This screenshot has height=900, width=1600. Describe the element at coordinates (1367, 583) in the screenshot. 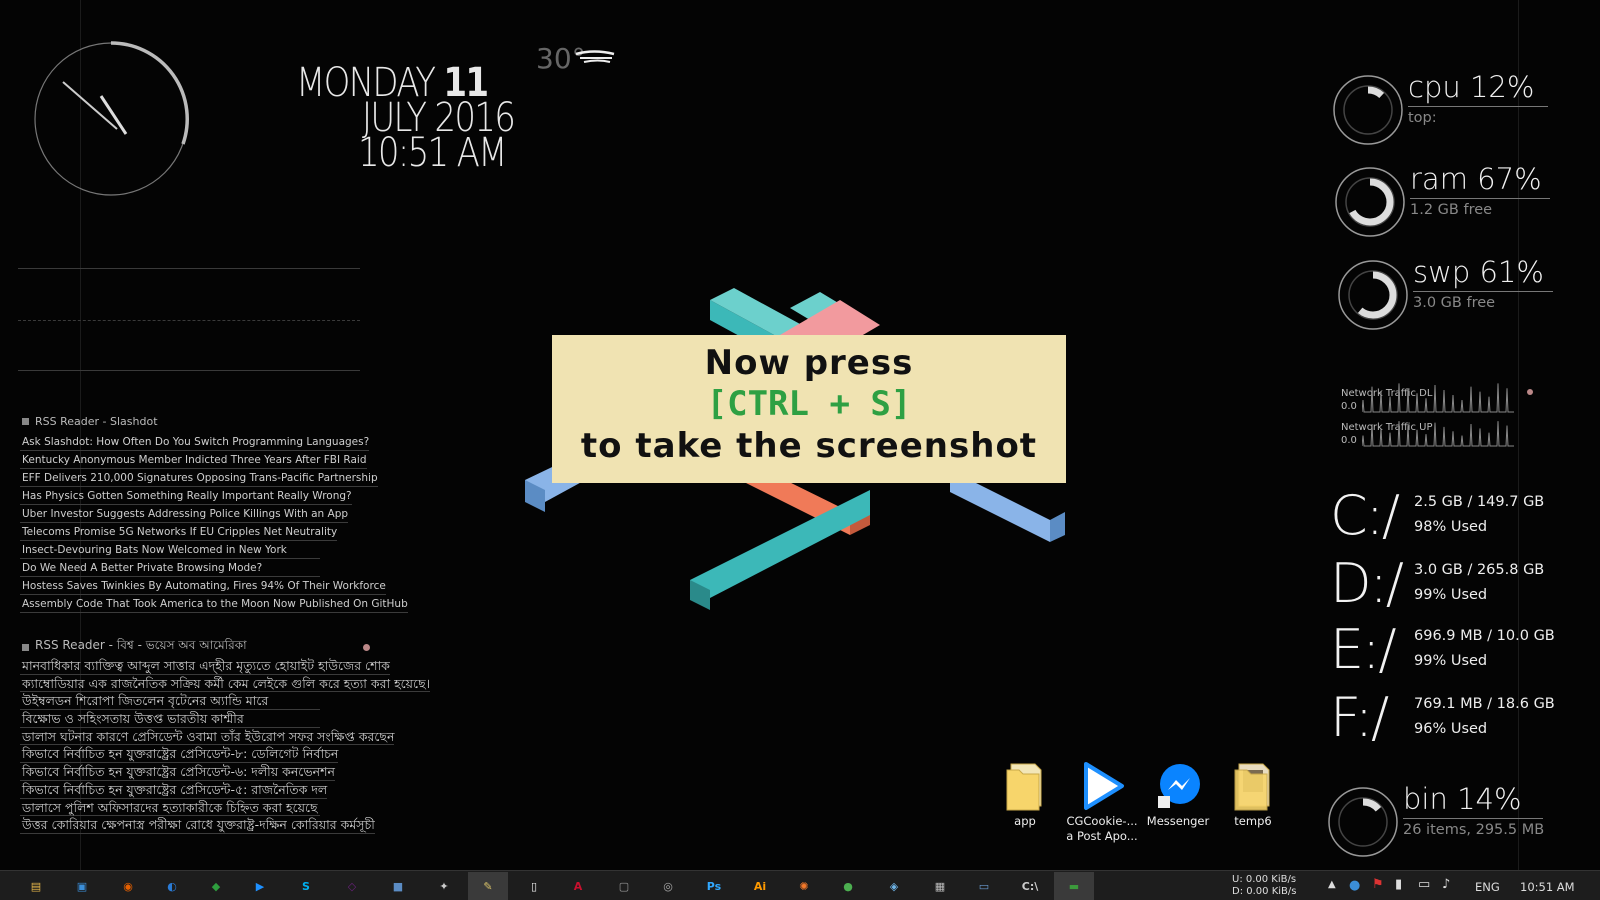

I see `drive-letter: D:/` at that location.